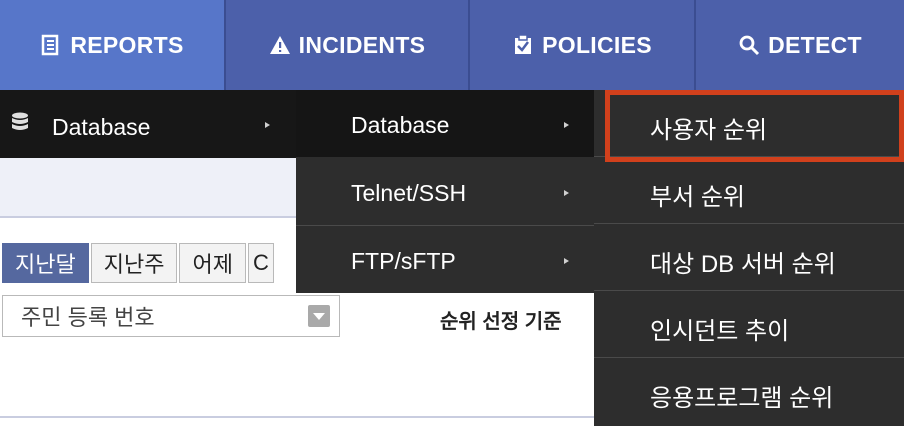 This screenshot has height=426, width=904. Describe the element at coordinates (815, 44) in the screenshot. I see `tab-detect-label: DETECT` at that location.